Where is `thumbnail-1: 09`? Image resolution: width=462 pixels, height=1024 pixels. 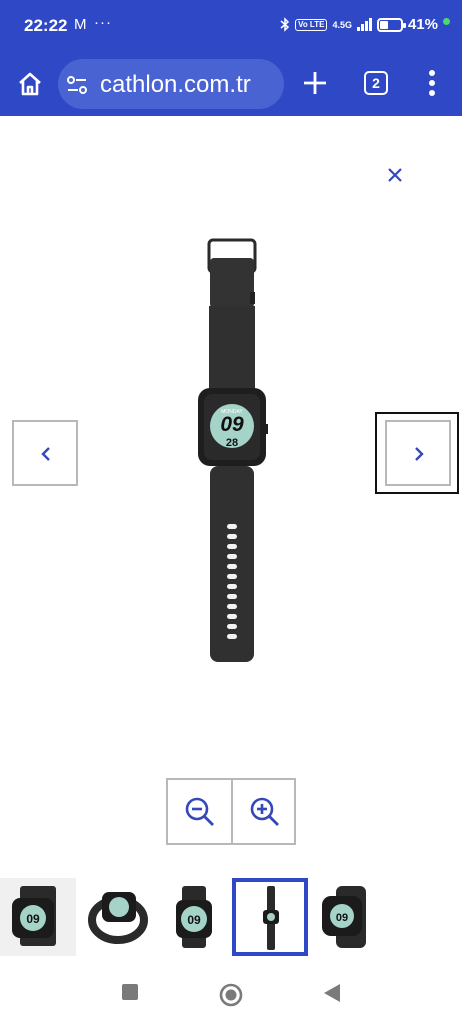 thumbnail-1: 09 is located at coordinates (38, 917).